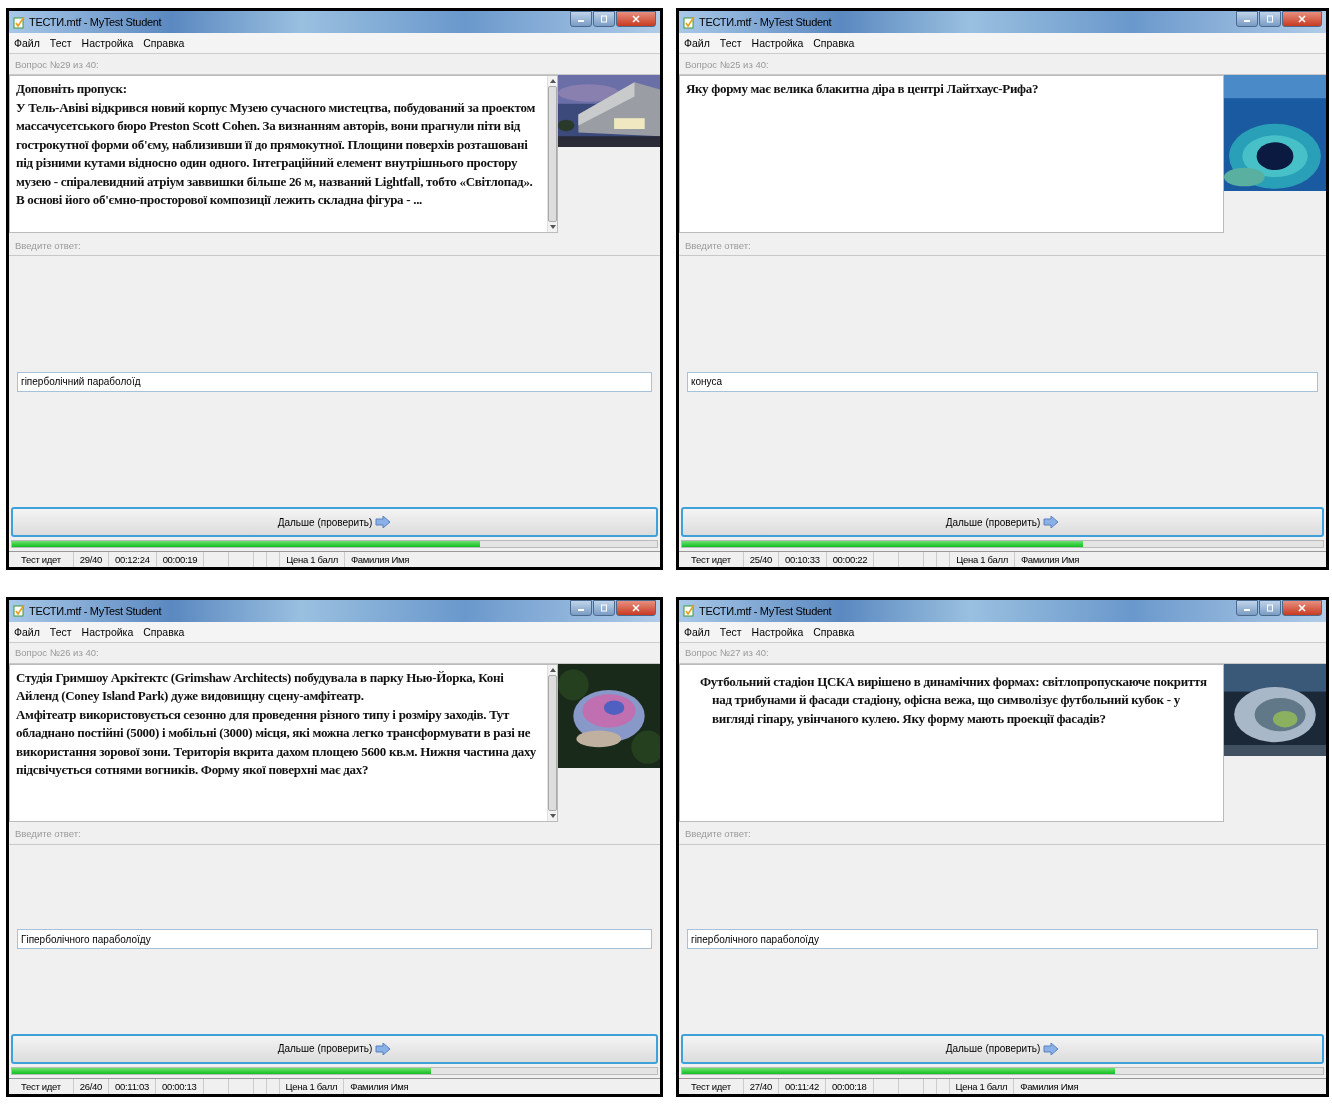 This screenshot has height=1105, width=1332. Describe the element at coordinates (1002, 381) in the screenshot. I see `answer-field: конуса` at that location.